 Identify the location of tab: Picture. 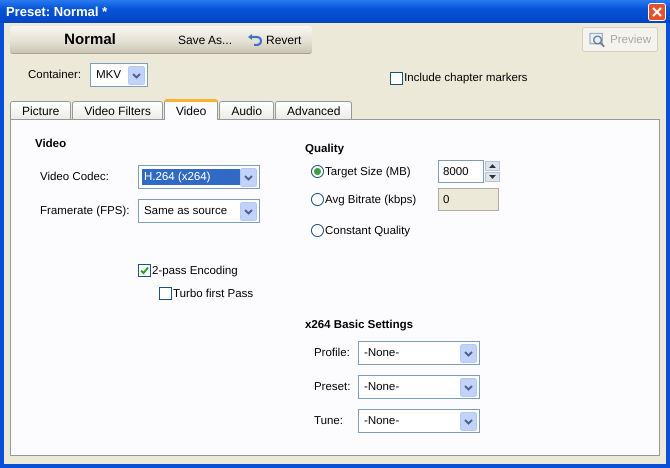
(41, 110).